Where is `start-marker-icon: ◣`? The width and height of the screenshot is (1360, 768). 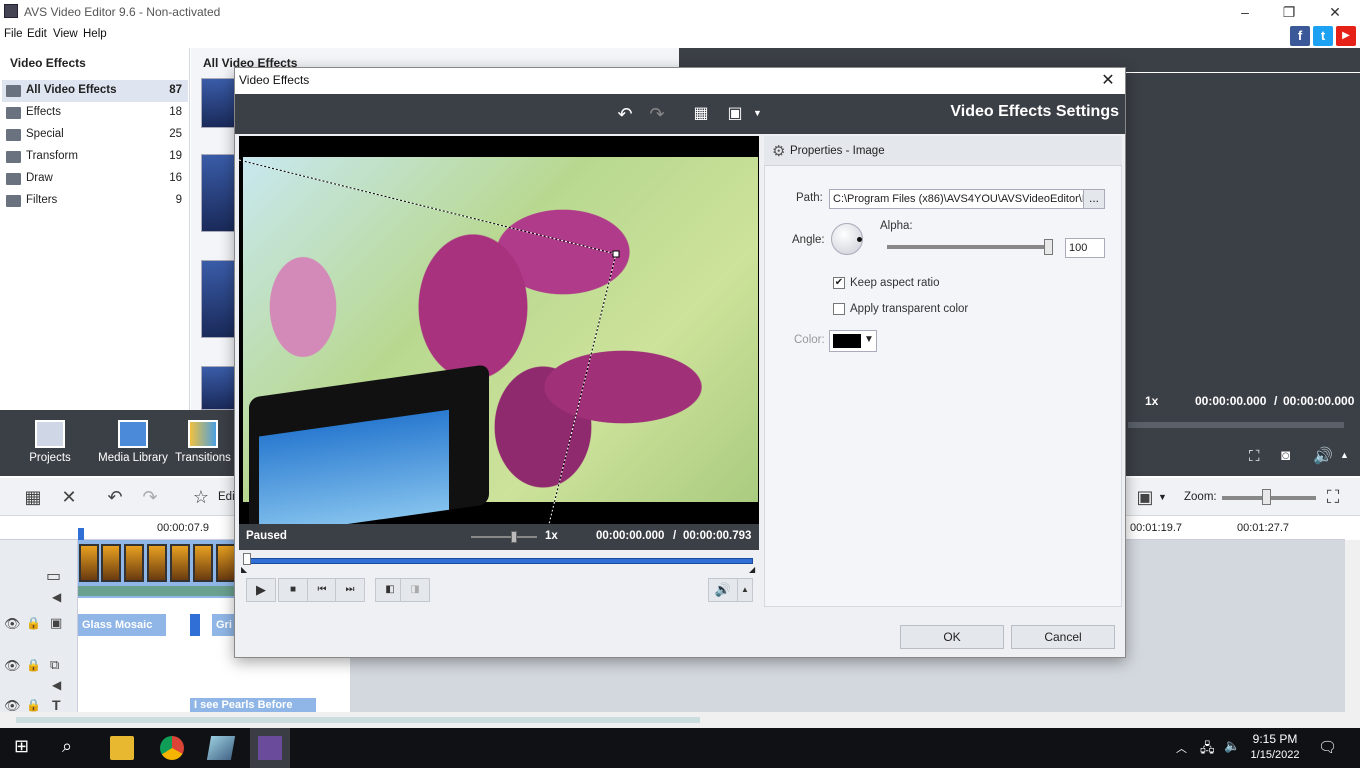 start-marker-icon: ◣ is located at coordinates (244, 569).